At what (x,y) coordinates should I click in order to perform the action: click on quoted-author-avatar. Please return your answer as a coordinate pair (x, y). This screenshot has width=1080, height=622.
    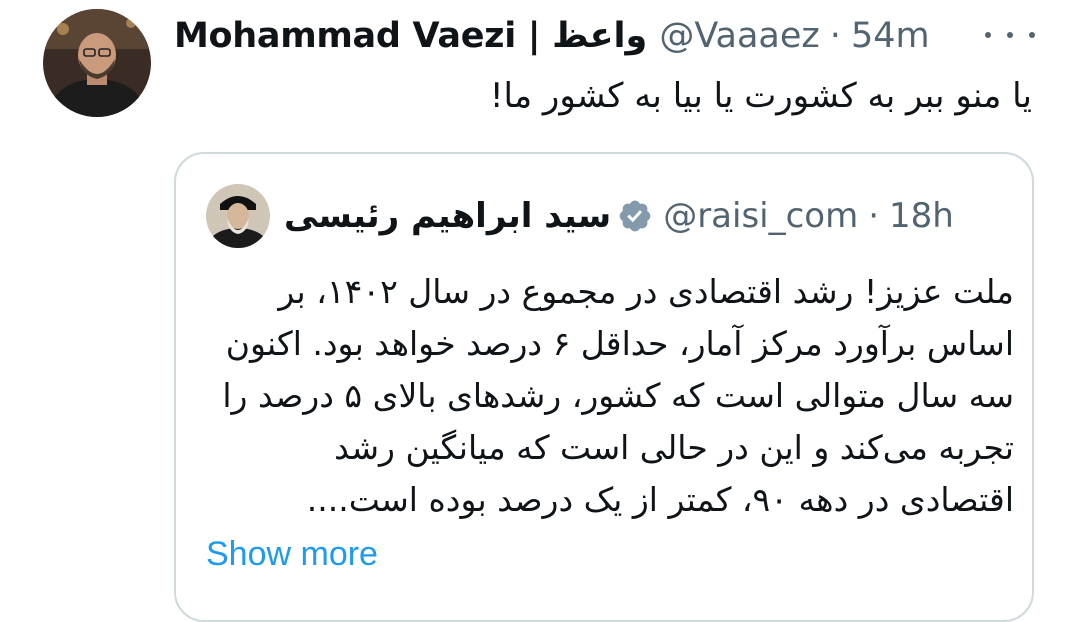
    Looking at the image, I should click on (238, 216).